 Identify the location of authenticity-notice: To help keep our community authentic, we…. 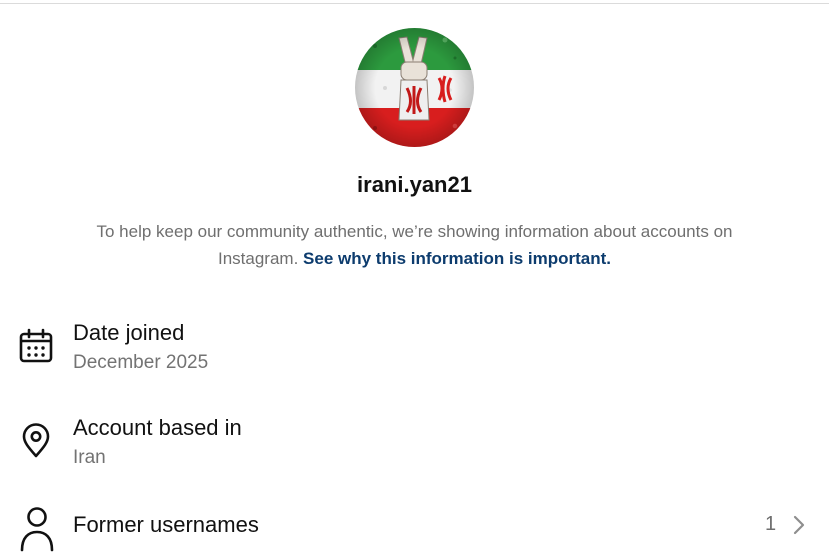
(414, 245).